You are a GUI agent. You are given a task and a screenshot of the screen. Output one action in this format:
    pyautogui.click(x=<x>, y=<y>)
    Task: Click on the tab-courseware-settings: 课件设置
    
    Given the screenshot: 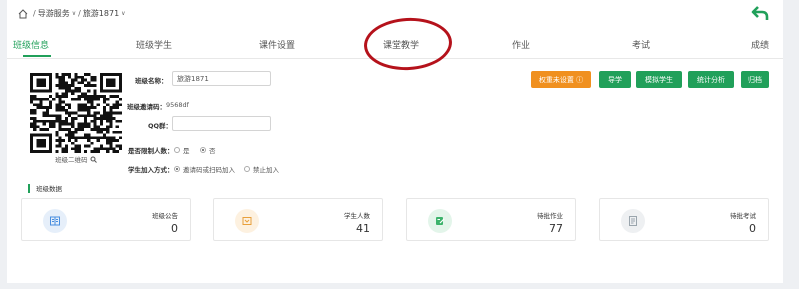 What is the action you would take?
    pyautogui.click(x=277, y=44)
    